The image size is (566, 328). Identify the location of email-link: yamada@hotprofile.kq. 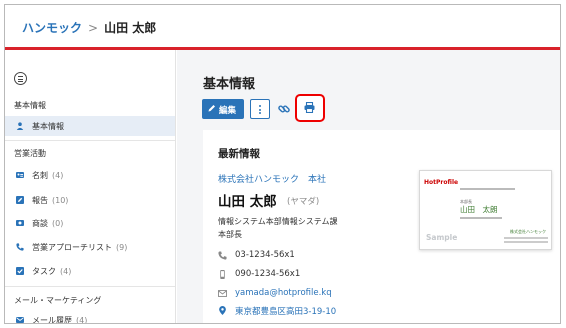
(283, 293).